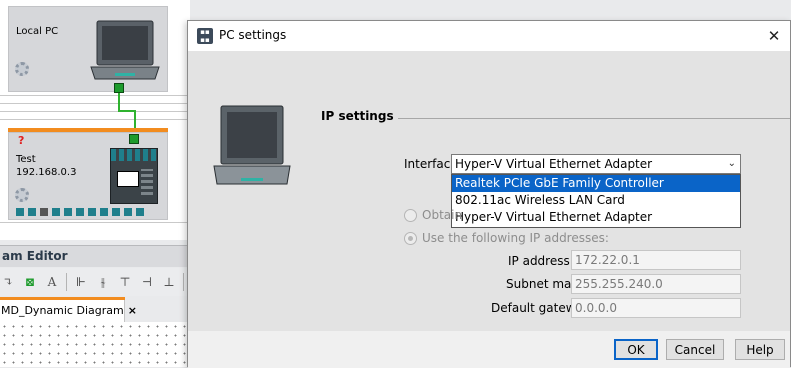 This screenshot has height=368, width=791. Describe the element at coordinates (594, 118) in the screenshot. I see `section-divider` at that location.